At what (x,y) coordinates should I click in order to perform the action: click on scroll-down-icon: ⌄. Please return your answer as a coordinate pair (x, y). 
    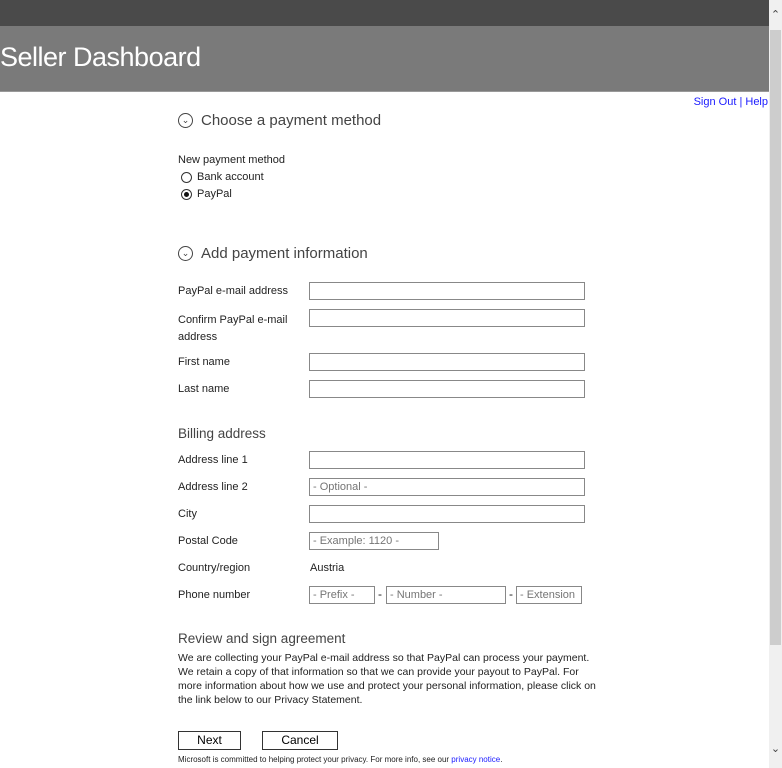
    Looking at the image, I should click on (775, 748).